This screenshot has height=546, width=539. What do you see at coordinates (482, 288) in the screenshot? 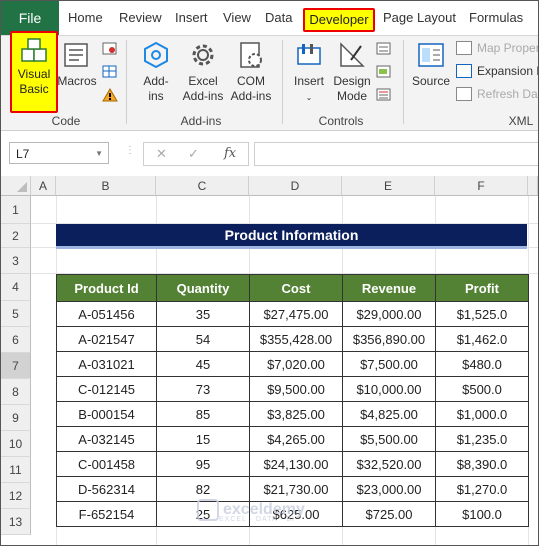
I see `header-profit: Profit` at bounding box center [482, 288].